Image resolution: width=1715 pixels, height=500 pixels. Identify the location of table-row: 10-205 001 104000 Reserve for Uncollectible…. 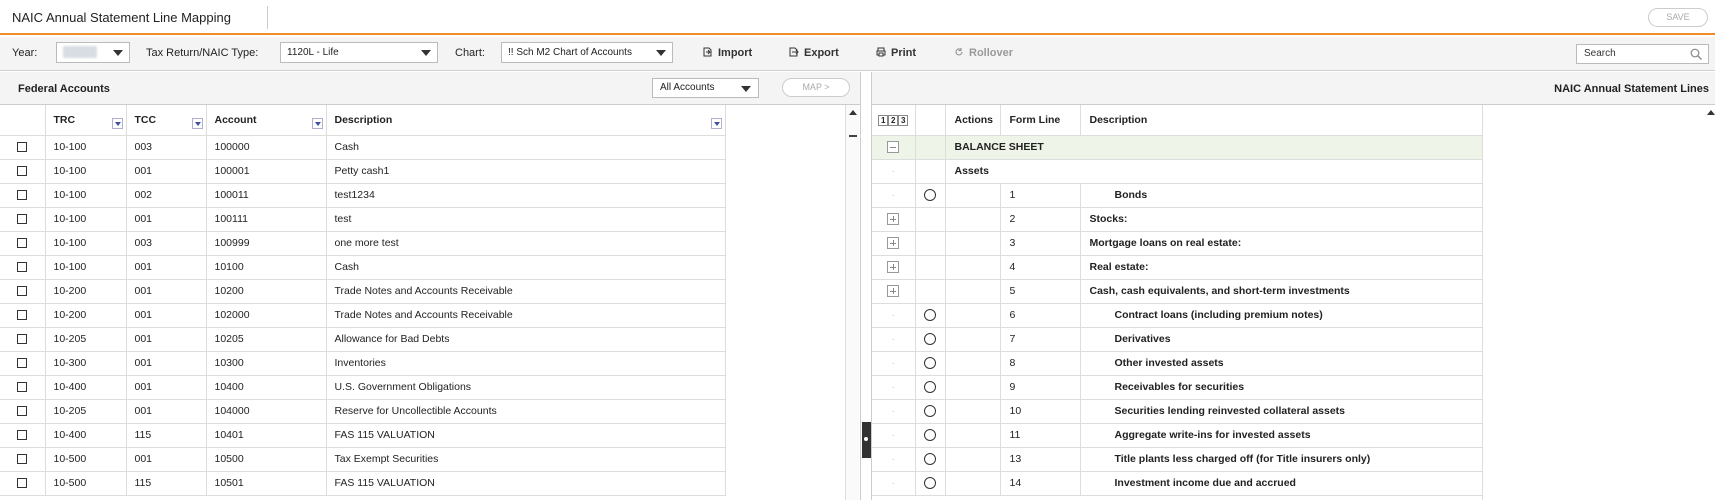
(363, 411).